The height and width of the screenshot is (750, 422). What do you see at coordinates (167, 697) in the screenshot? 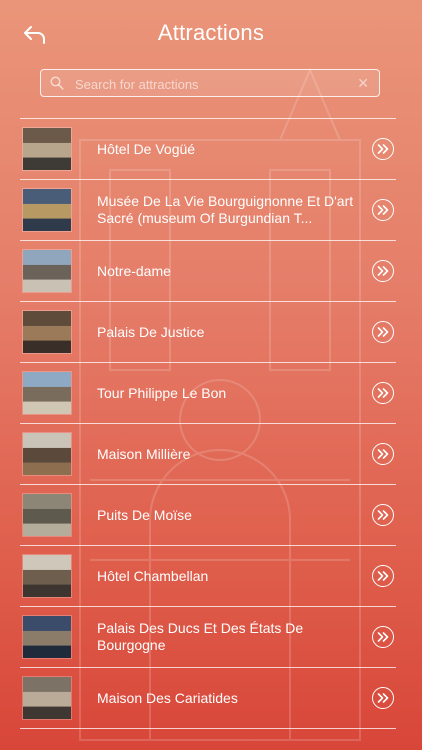
I see `attraction-name: Maison Des Cariatides` at bounding box center [167, 697].